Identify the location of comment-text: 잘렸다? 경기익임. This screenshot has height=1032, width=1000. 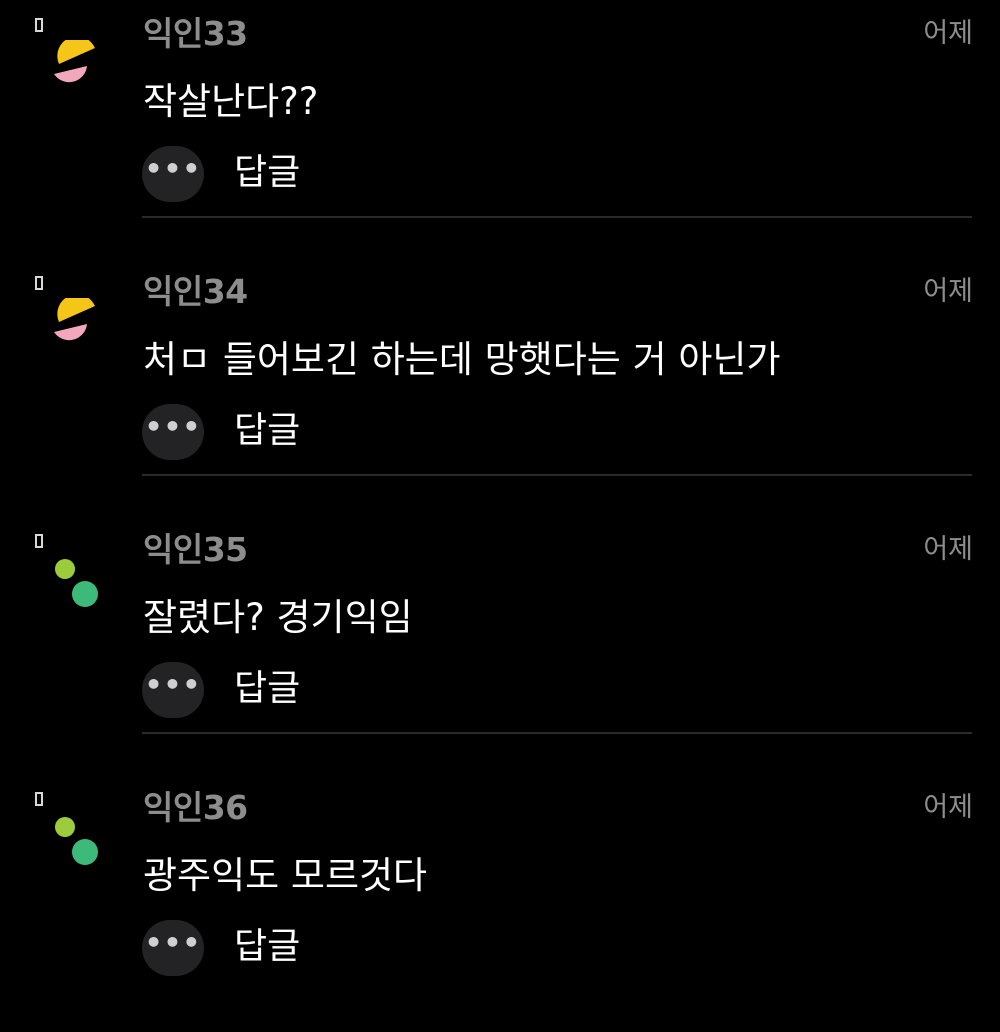
(278, 617).